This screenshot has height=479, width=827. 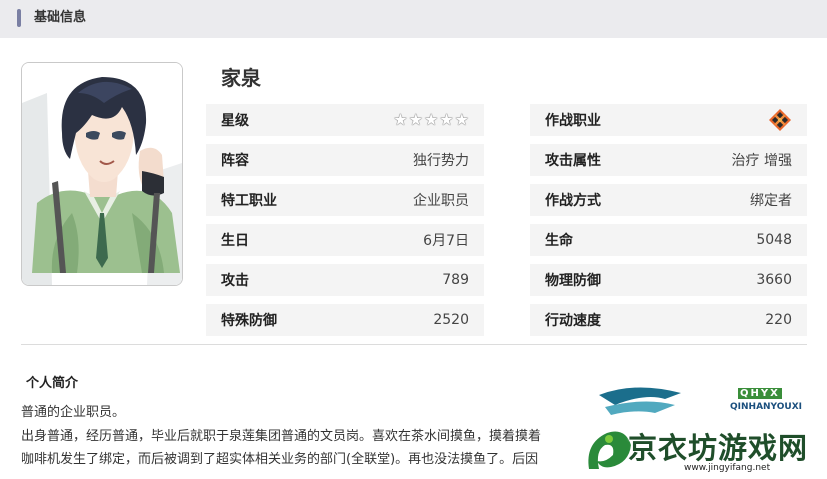 I want to click on stat-row-faction: 阵容 独行势力, so click(x=345, y=160).